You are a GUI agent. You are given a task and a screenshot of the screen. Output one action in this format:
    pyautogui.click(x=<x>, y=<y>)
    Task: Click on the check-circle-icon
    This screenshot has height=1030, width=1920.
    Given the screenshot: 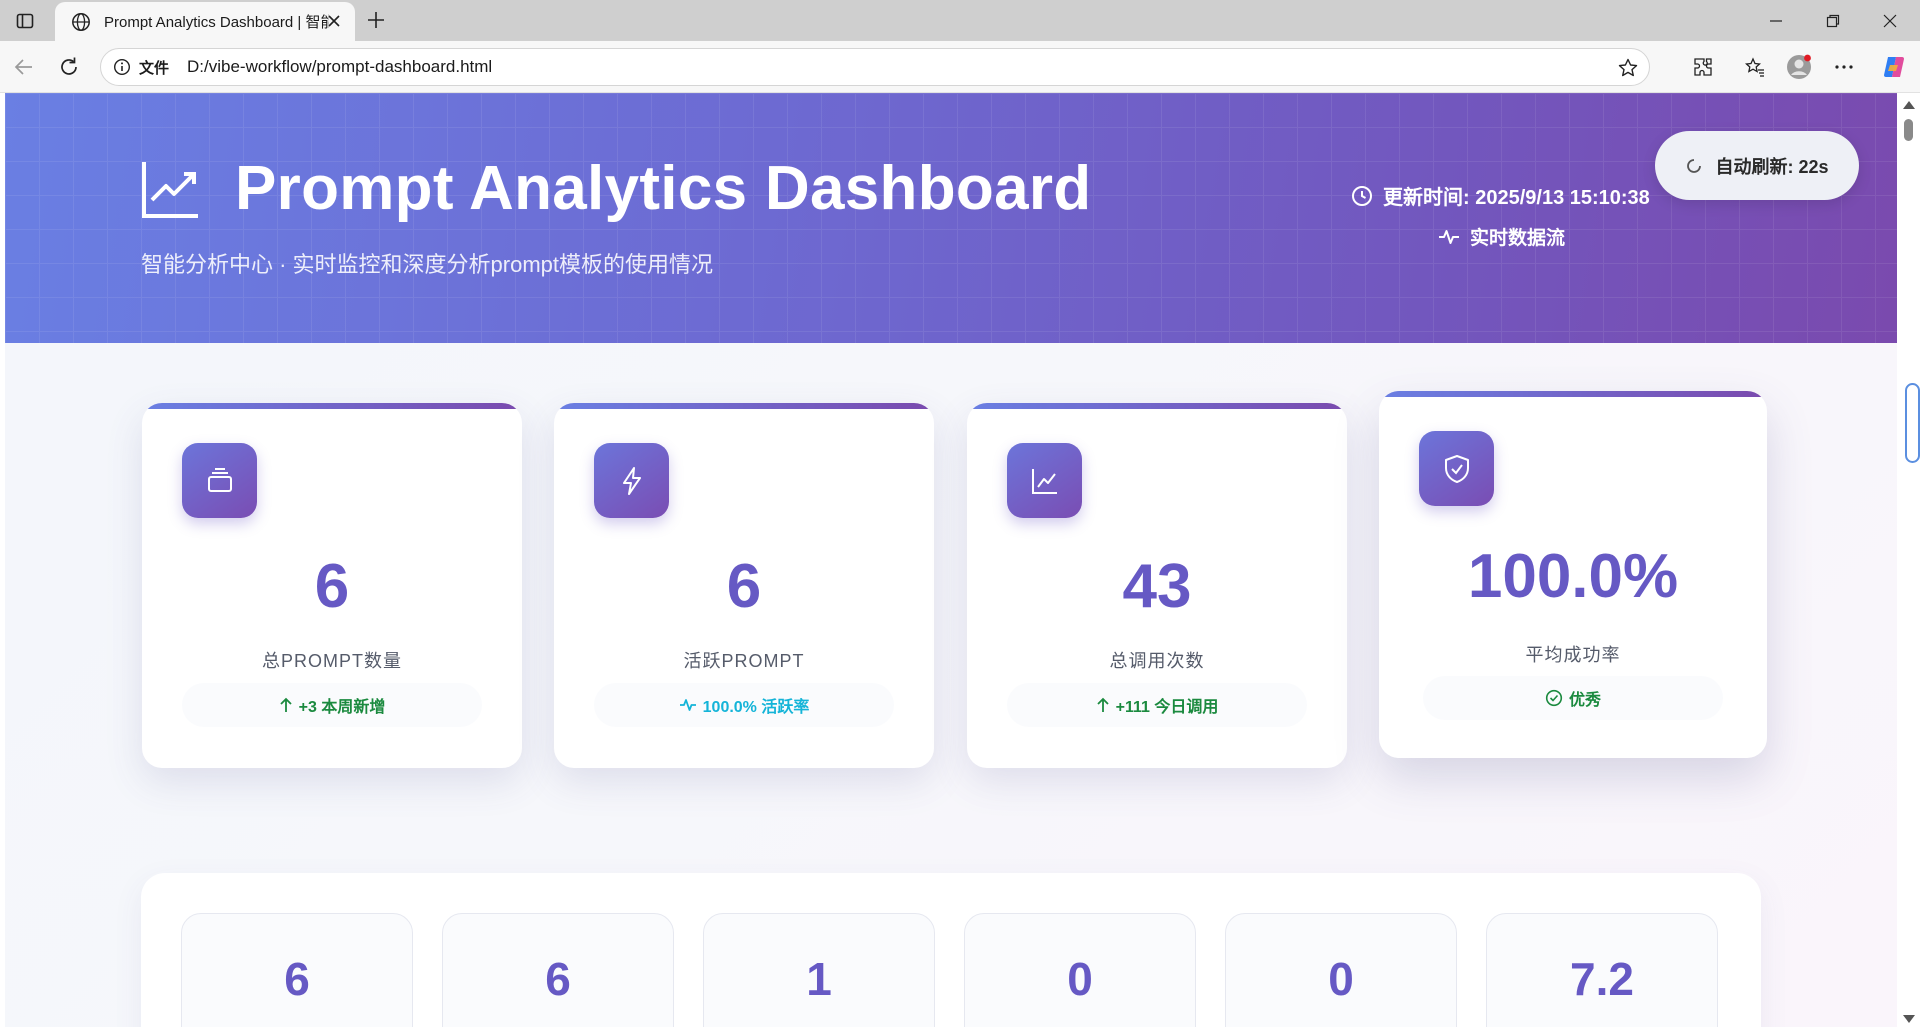 What is the action you would take?
    pyautogui.click(x=1554, y=698)
    